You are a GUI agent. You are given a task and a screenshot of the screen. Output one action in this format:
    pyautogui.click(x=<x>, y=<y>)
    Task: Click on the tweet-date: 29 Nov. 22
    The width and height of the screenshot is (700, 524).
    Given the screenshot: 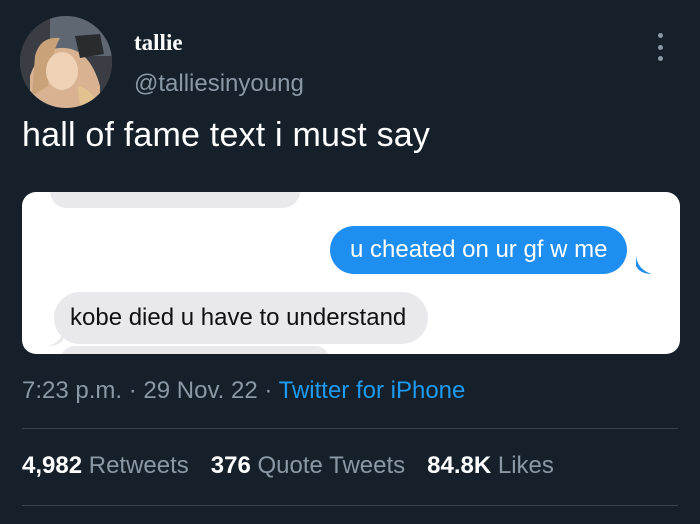 What is the action you would take?
    pyautogui.click(x=200, y=390)
    